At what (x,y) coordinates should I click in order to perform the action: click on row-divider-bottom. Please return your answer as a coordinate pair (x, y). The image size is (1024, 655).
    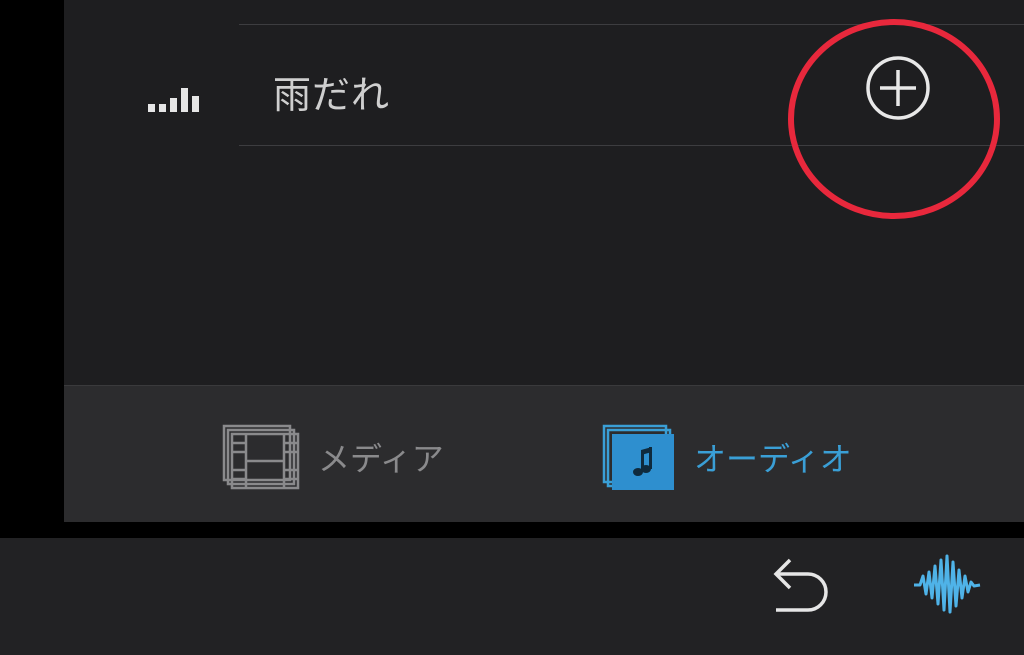
    Looking at the image, I should click on (631, 145).